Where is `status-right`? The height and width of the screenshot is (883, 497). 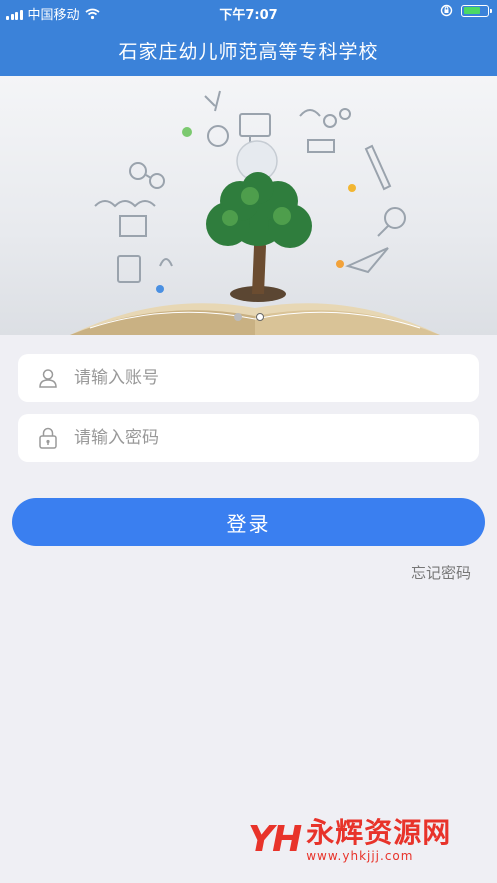 status-right is located at coordinates (466, 10).